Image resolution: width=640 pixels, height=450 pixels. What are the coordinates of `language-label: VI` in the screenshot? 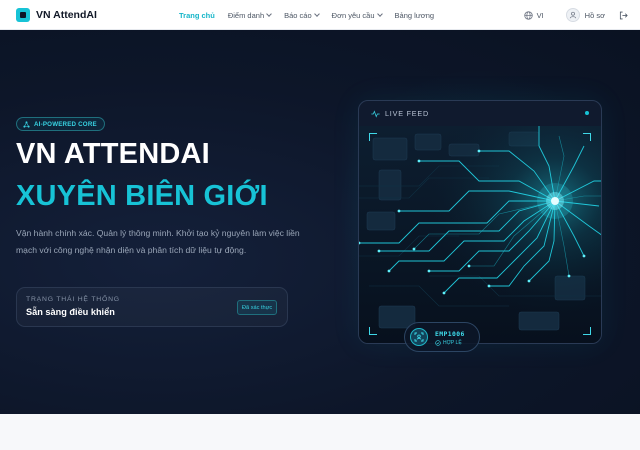 It's located at (540, 15).